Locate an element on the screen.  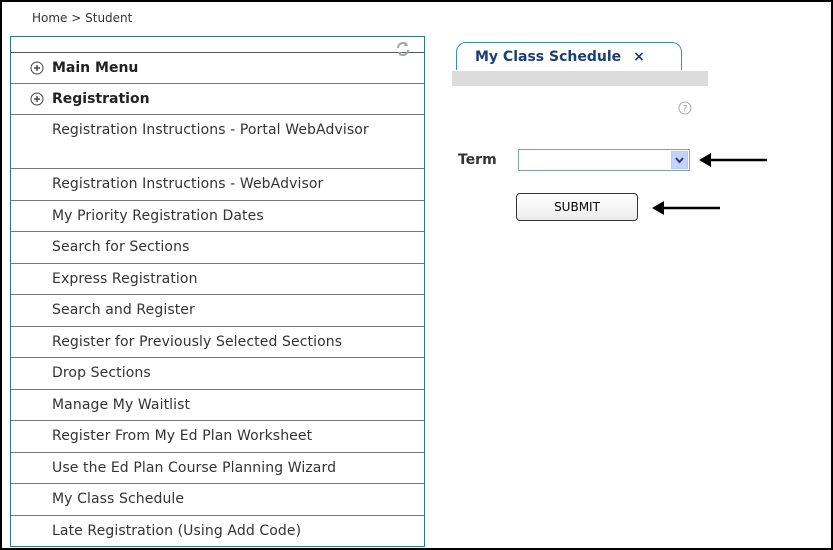
registration-header: Registration is located at coordinates (217, 99).